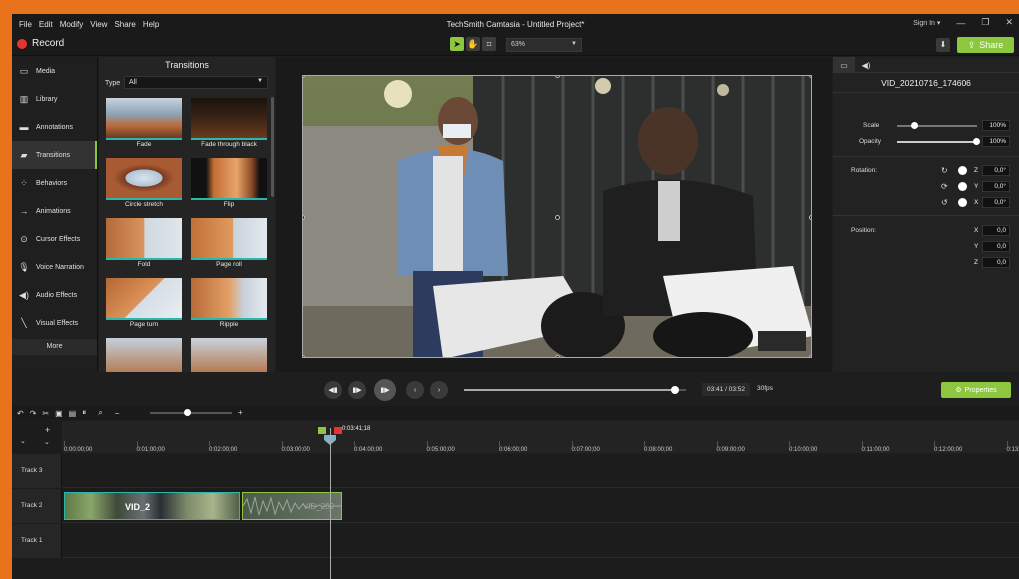 The width and height of the screenshot is (1019, 579). Describe the element at coordinates (439, 390) in the screenshot. I see `next-icon: ›` at that location.